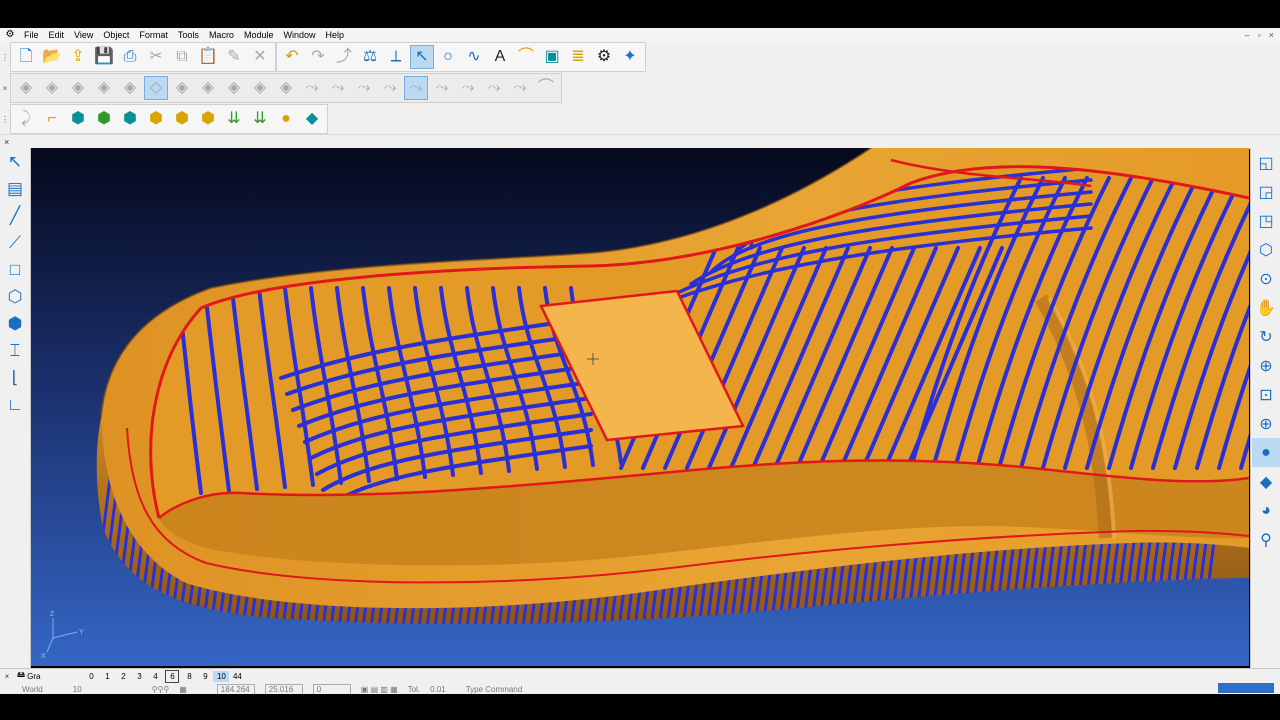 The height and width of the screenshot is (720, 1280). Describe the element at coordinates (448, 57) in the screenshot. I see `circle-icon: ○` at that location.